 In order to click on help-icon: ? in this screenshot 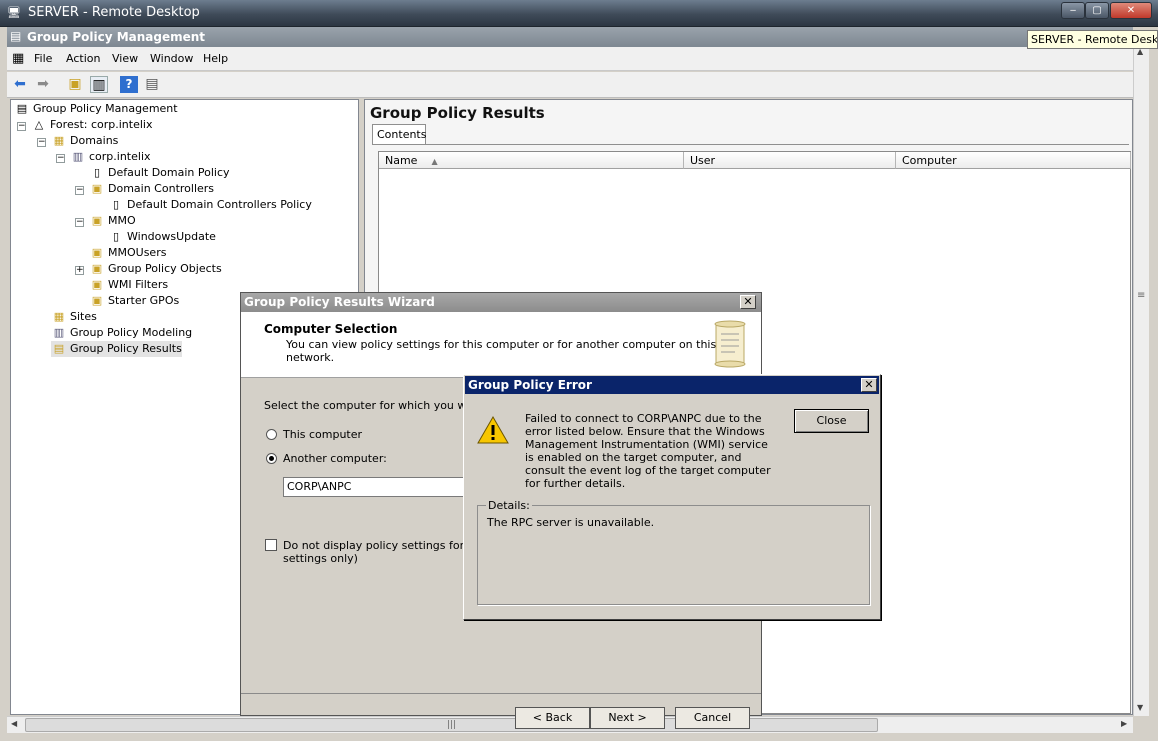, I will do `click(129, 84)`.